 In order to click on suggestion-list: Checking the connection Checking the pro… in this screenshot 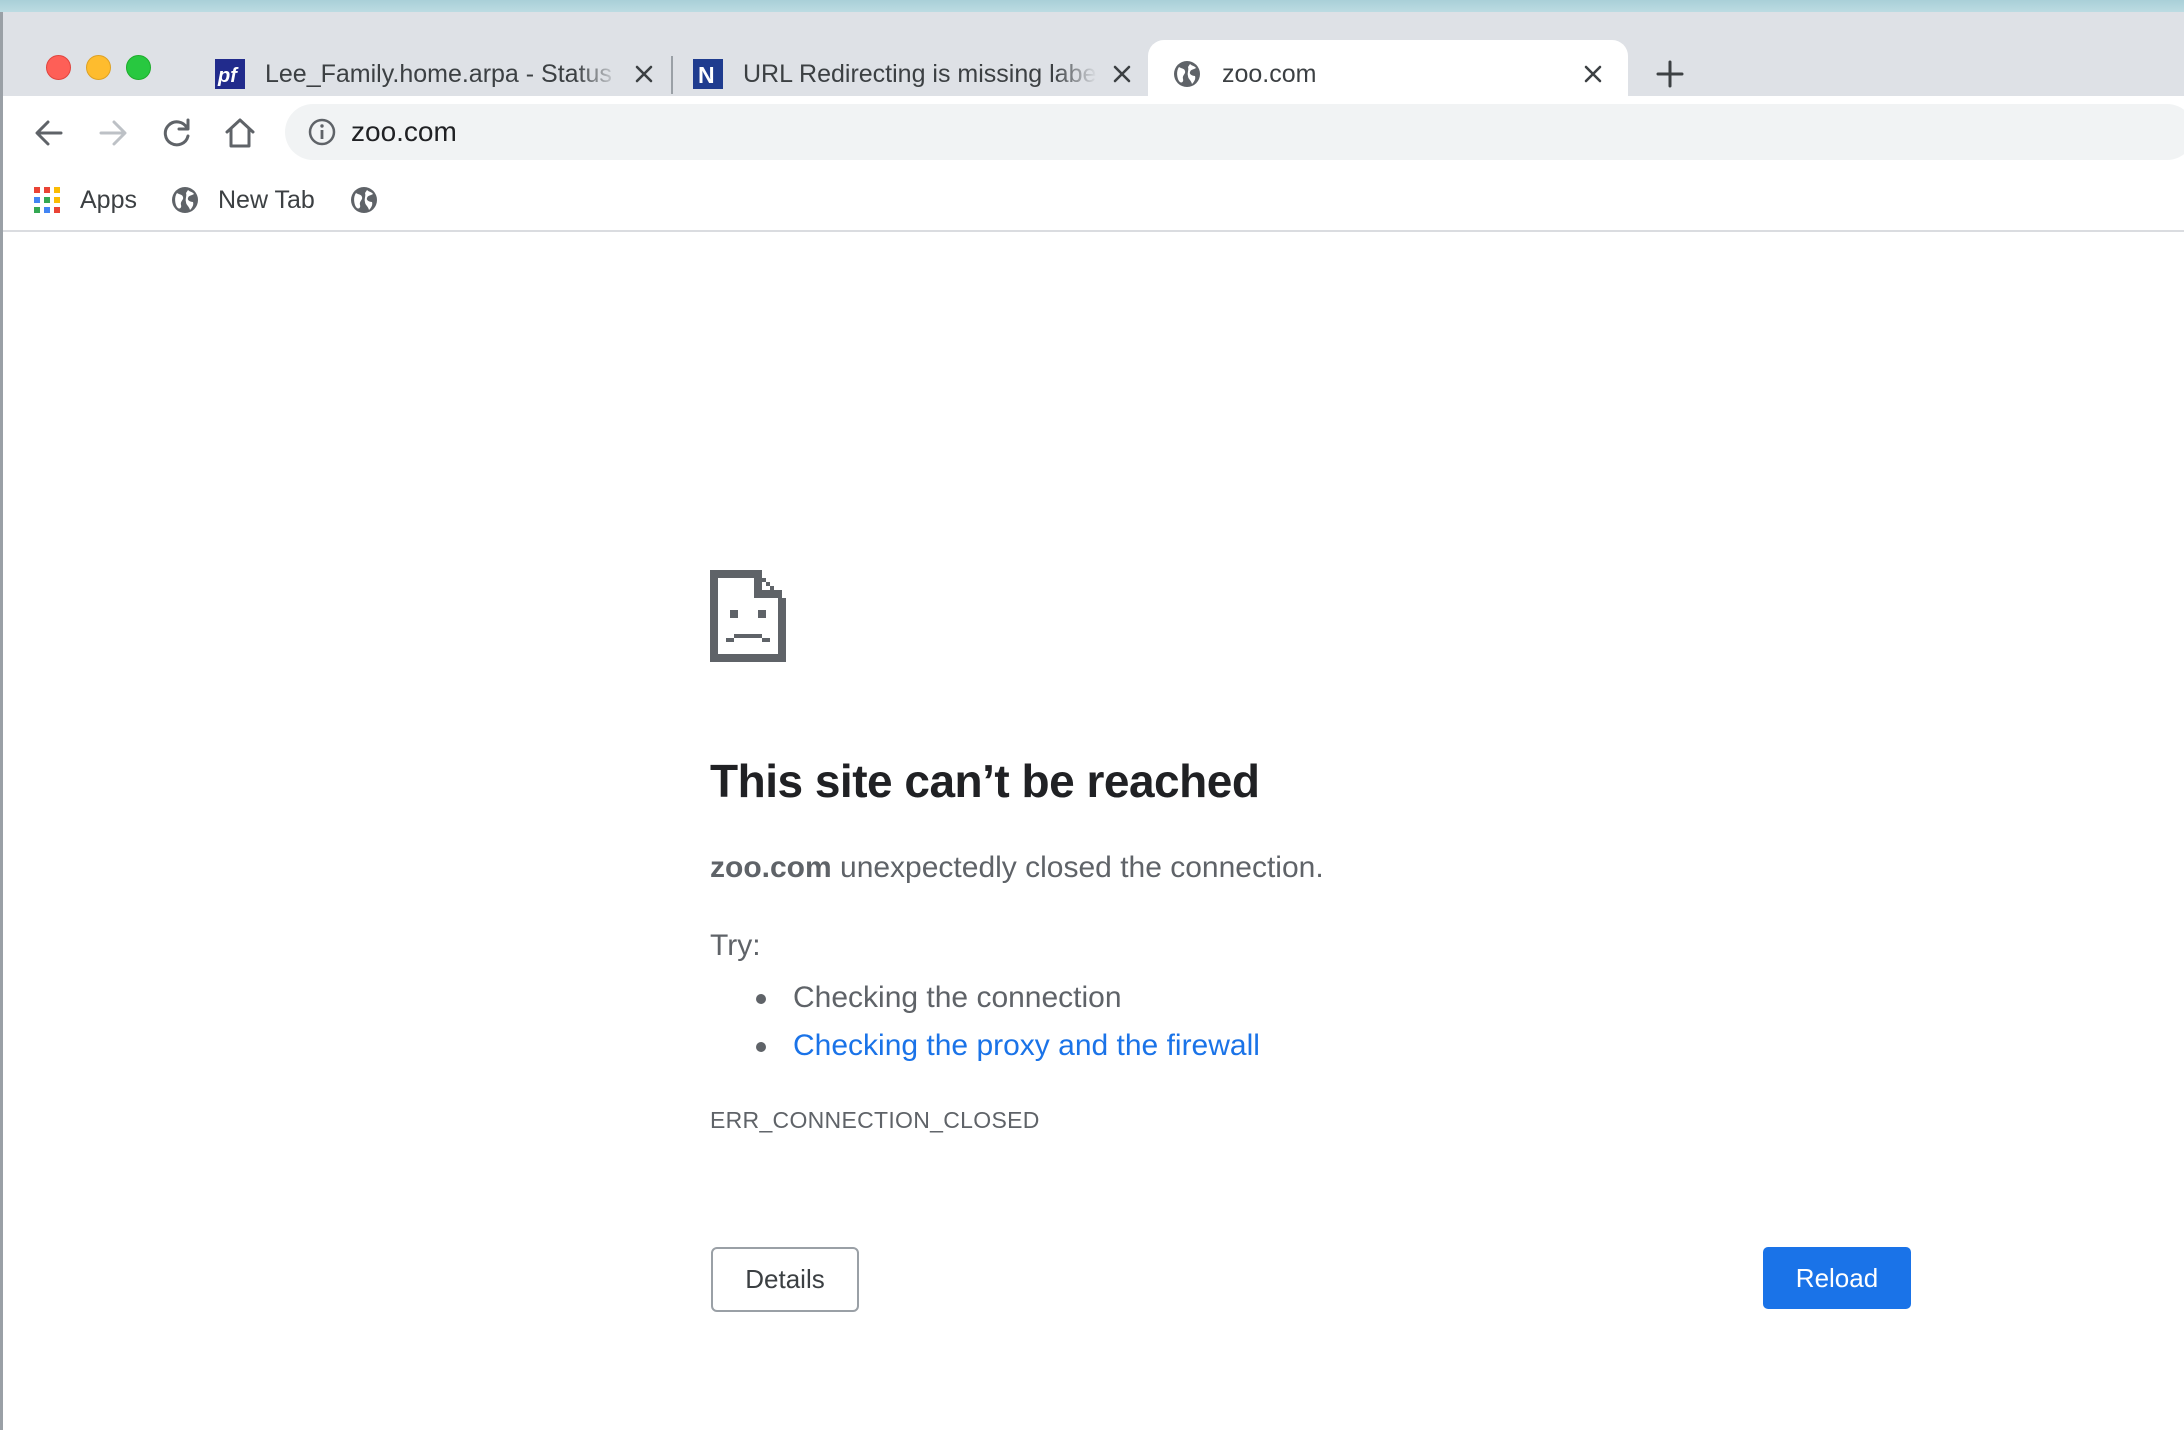, I will do `click(985, 1022)`.